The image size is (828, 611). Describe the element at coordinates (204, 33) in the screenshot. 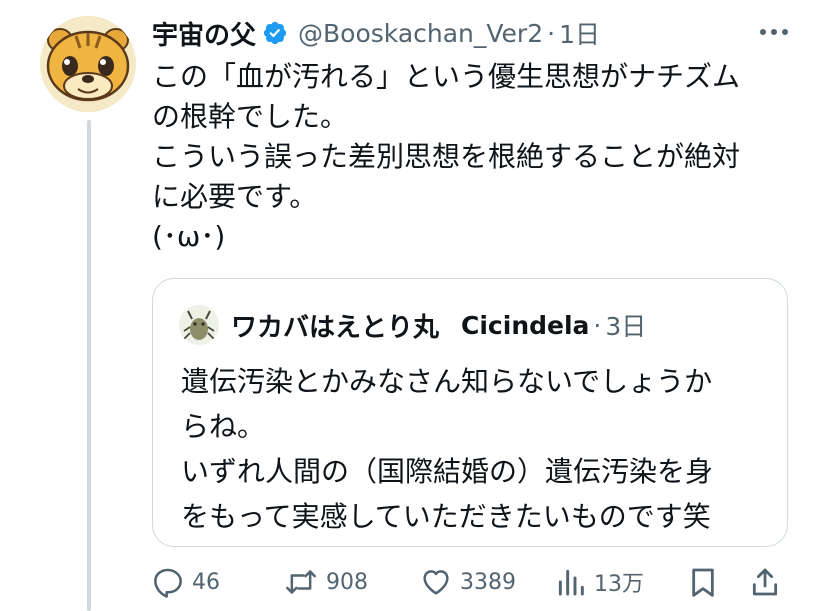

I see `author-name: 宇宙の父` at that location.